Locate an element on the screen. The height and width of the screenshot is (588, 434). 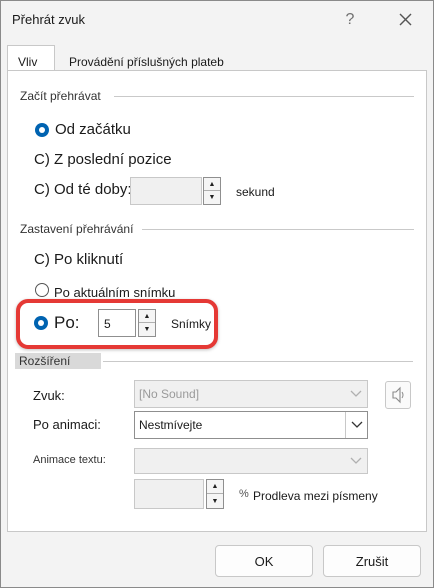
tab-effect: Vliv is located at coordinates (31, 58).